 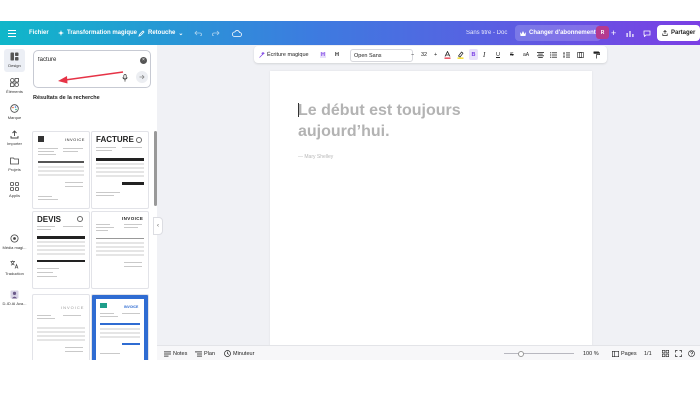 What do you see at coordinates (14, 273) in the screenshot?
I see `sidebar-item-label: Traduction` at bounding box center [14, 273].